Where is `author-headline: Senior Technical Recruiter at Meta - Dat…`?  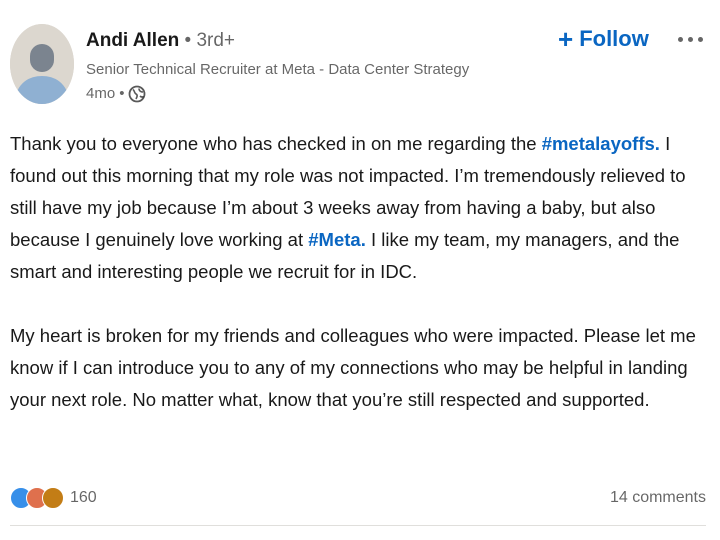 author-headline: Senior Technical Recruiter at Meta - Dat… is located at coordinates (278, 69).